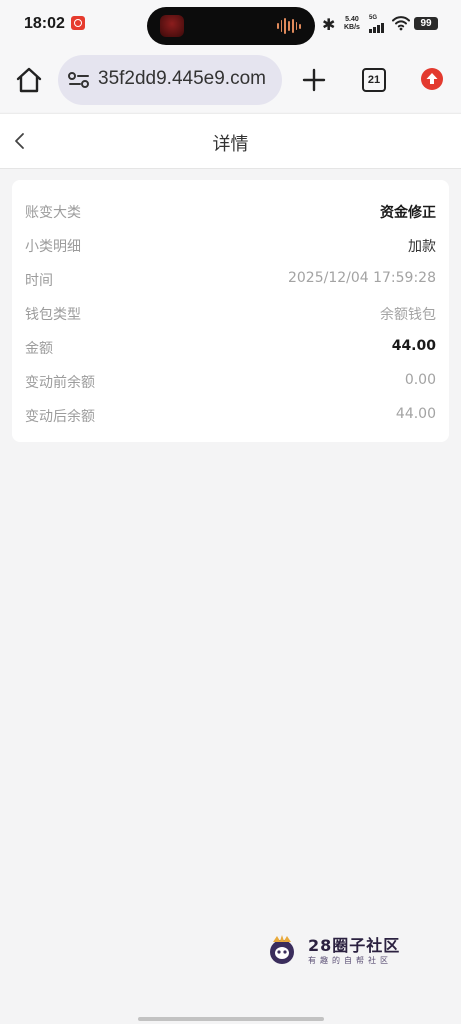 Image resolution: width=461 pixels, height=1024 pixels. Describe the element at coordinates (230, 416) in the screenshot. I see `detail-row-balance-after: 变动后余额 44.00` at that location.